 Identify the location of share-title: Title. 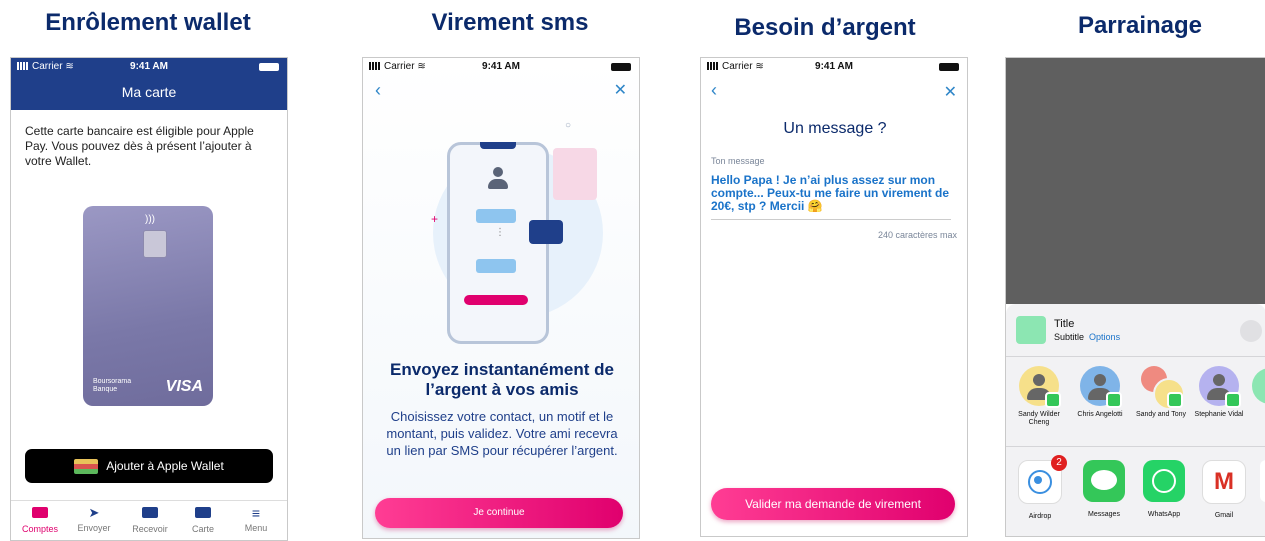
(1064, 324).